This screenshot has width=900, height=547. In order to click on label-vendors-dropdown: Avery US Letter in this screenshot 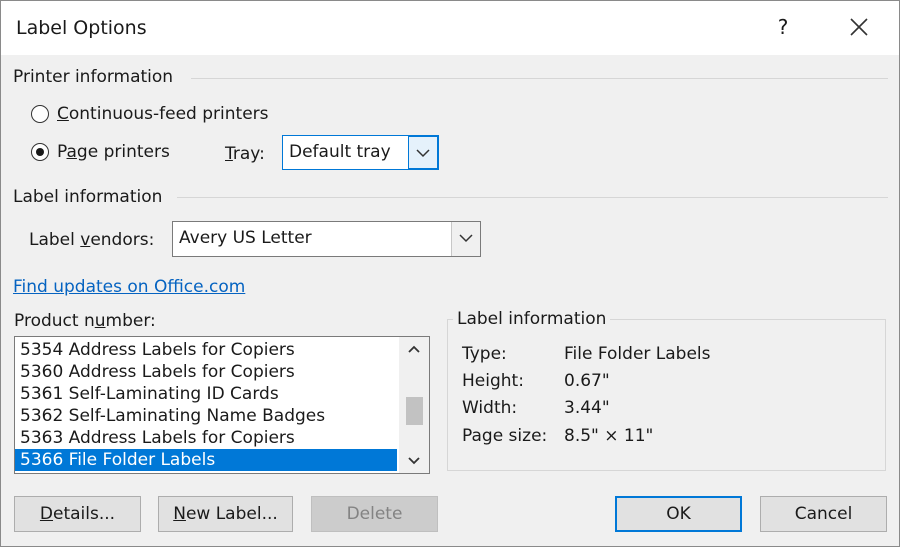, I will do `click(326, 239)`.